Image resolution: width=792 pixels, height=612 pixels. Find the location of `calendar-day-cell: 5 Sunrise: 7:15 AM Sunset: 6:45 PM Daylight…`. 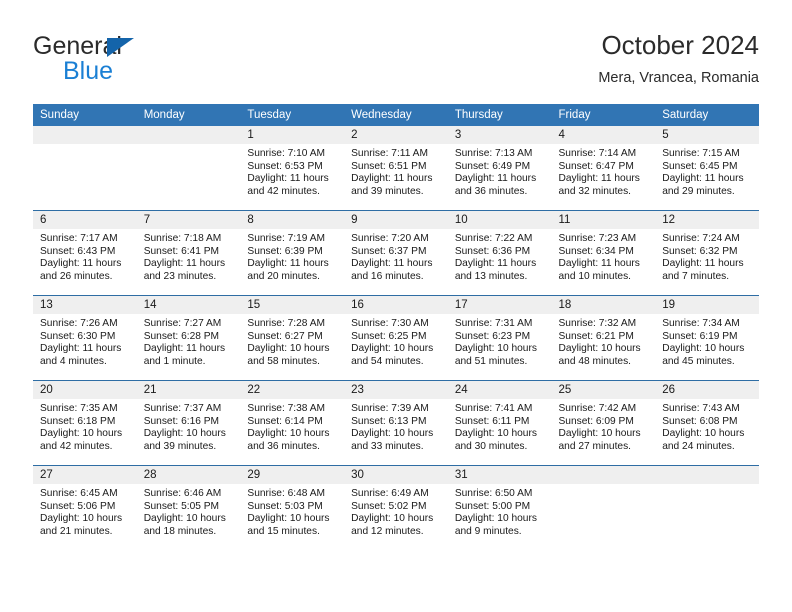

calendar-day-cell: 5 Sunrise: 7:15 AM Sunset: 6:45 PM Daylight… is located at coordinates (707, 168).